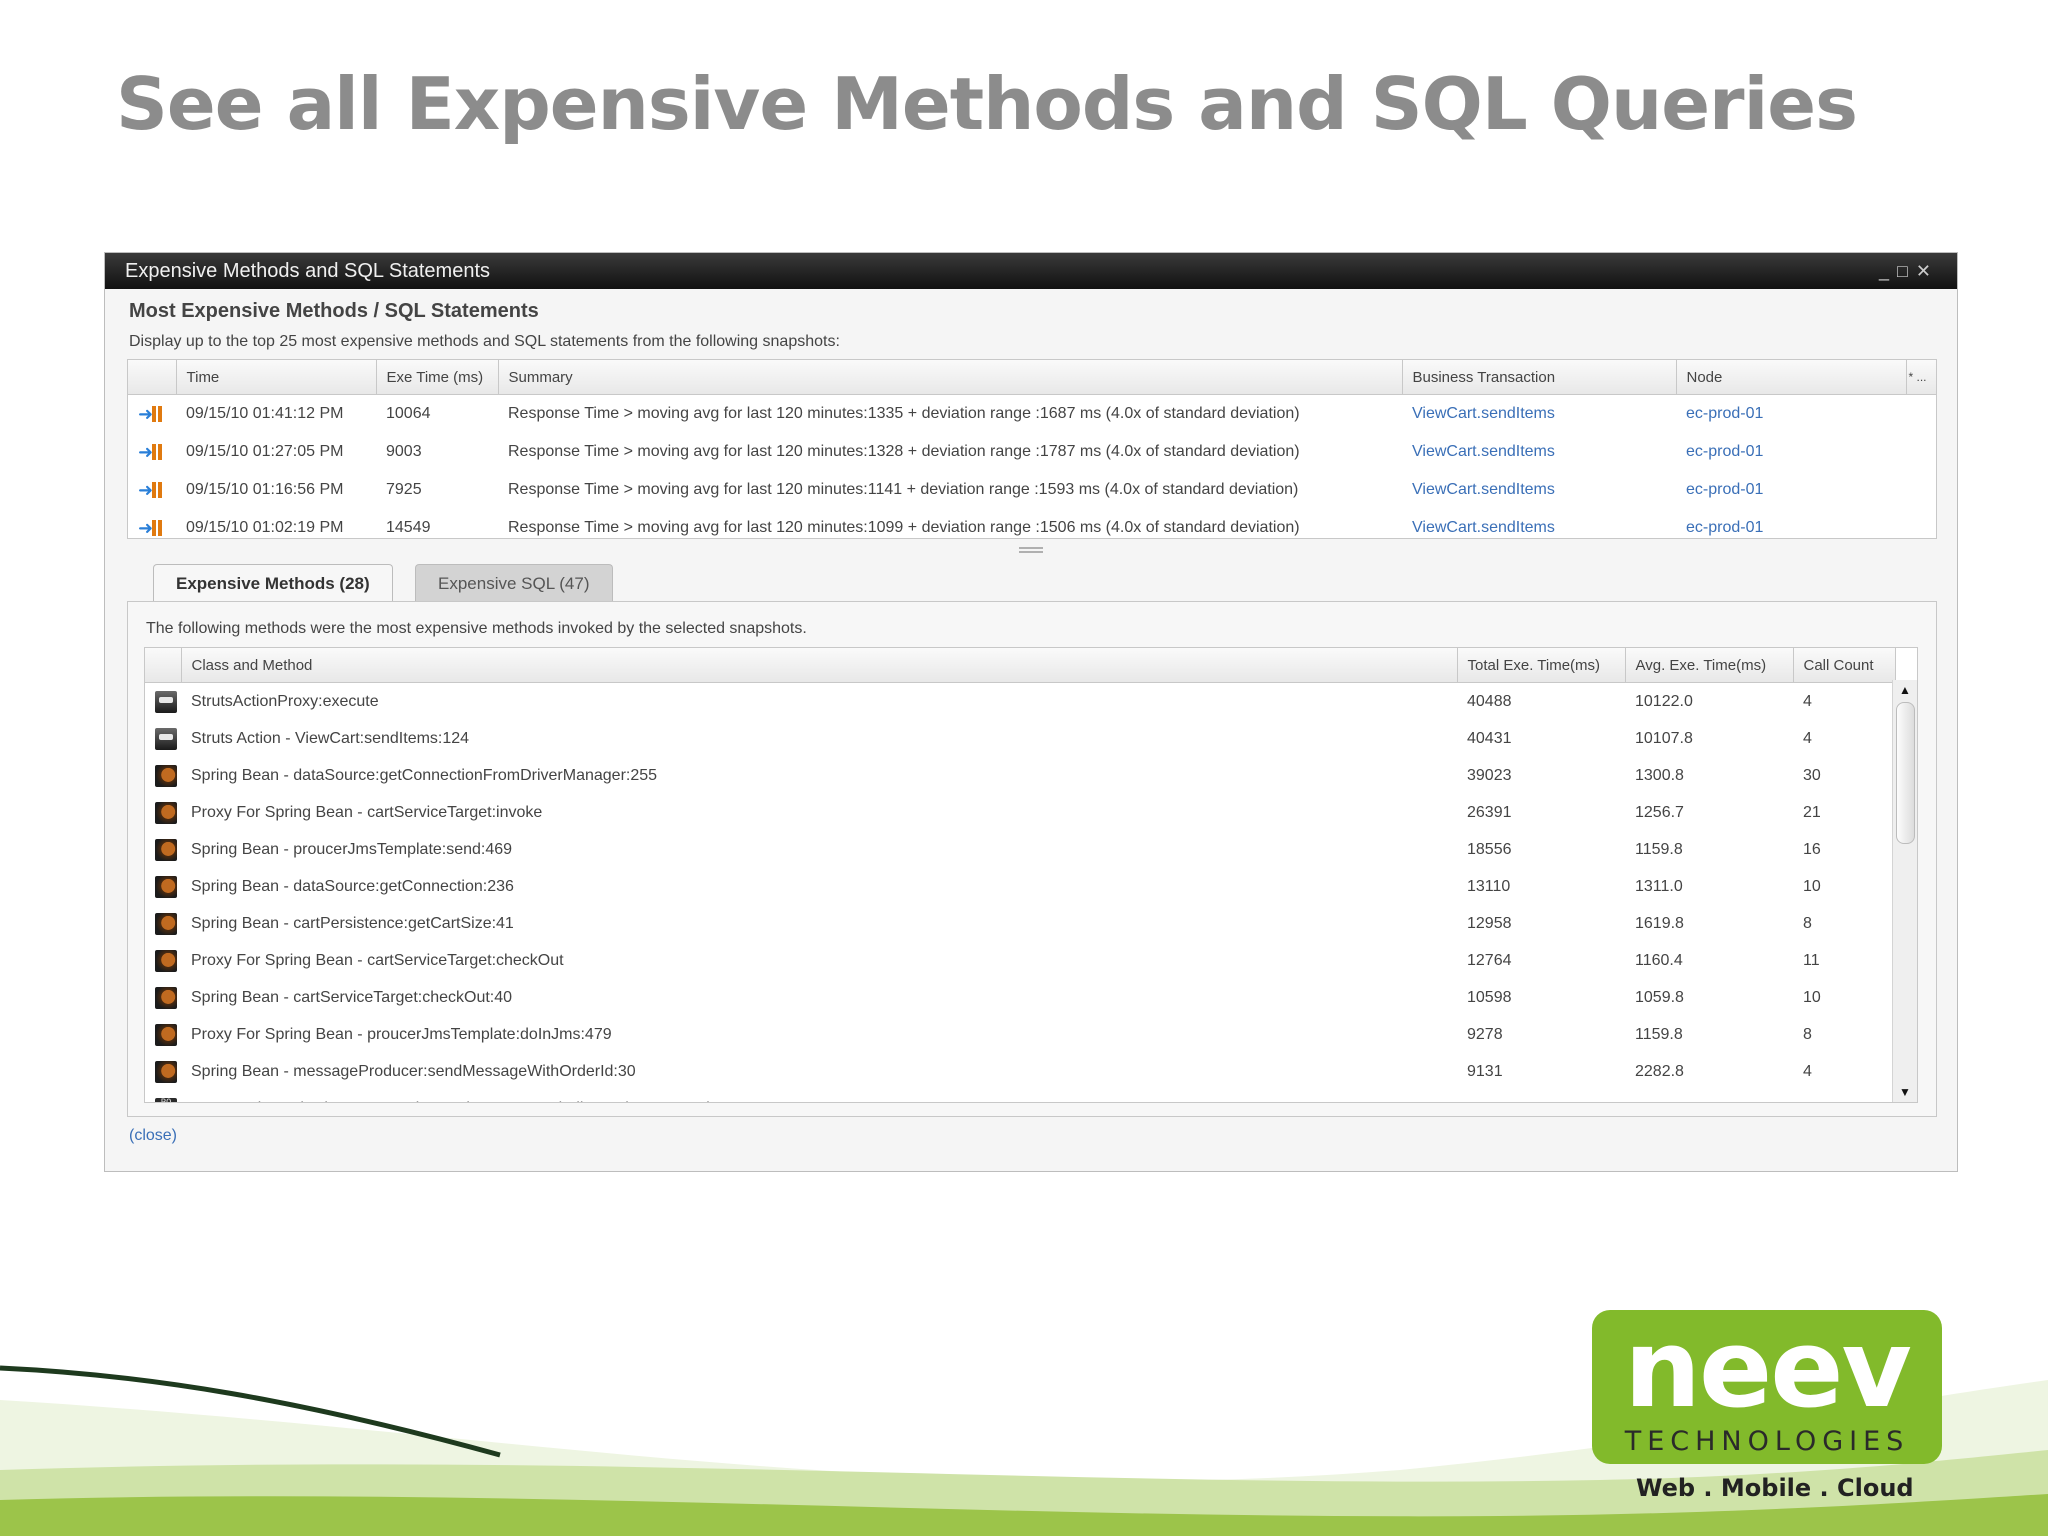  What do you see at coordinates (1489, 738) in the screenshot?
I see `method-total-time: 40431` at bounding box center [1489, 738].